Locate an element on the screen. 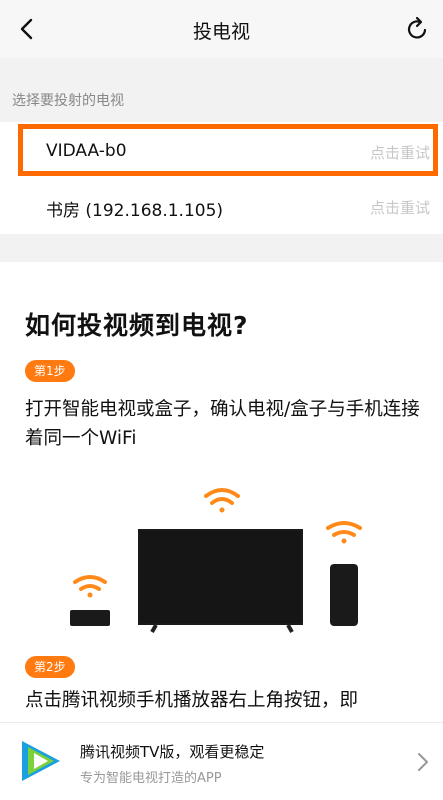 This screenshot has height=800, width=443. step-badge: 第1步 is located at coordinates (50, 371).